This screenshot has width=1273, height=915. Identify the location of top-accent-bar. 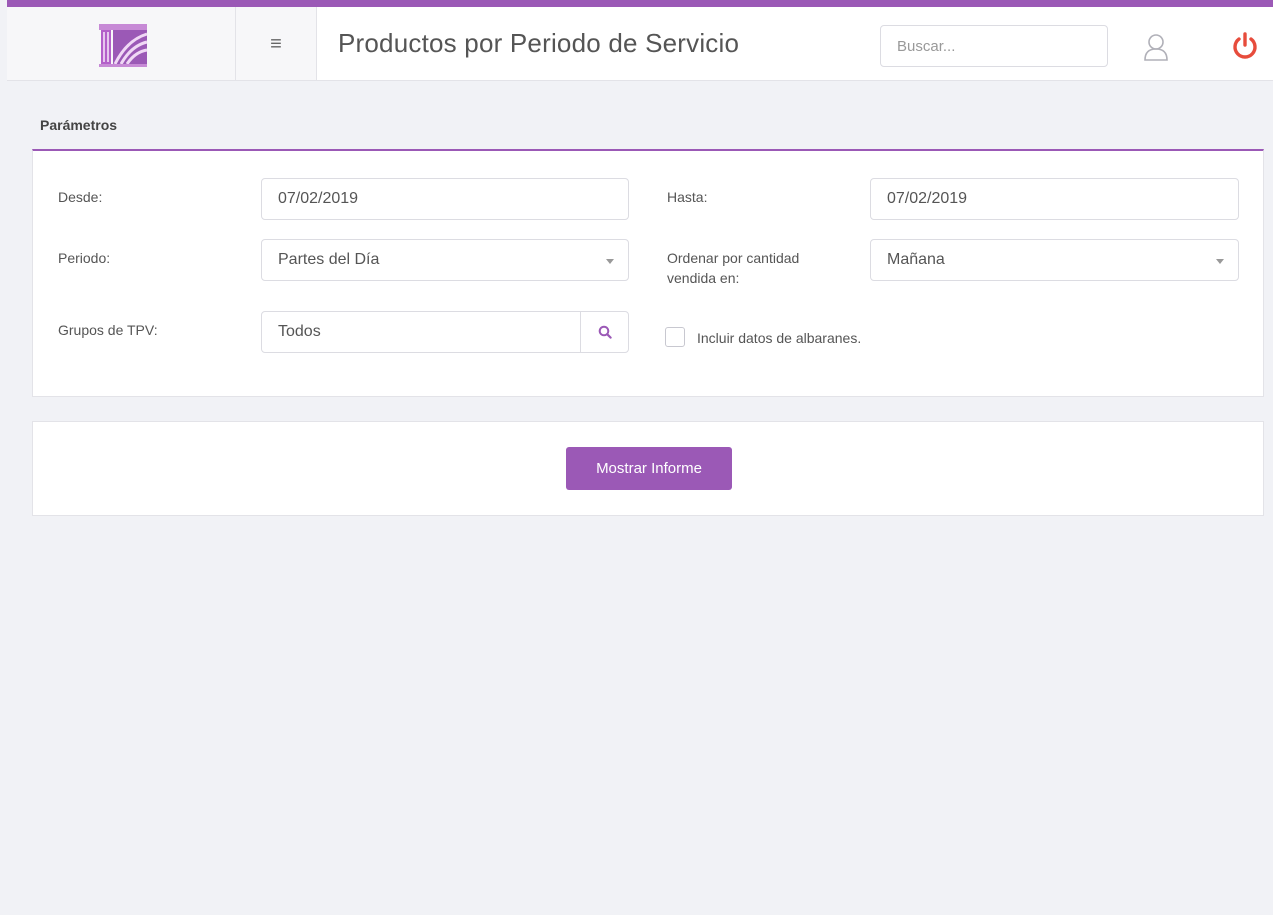
(640, 3).